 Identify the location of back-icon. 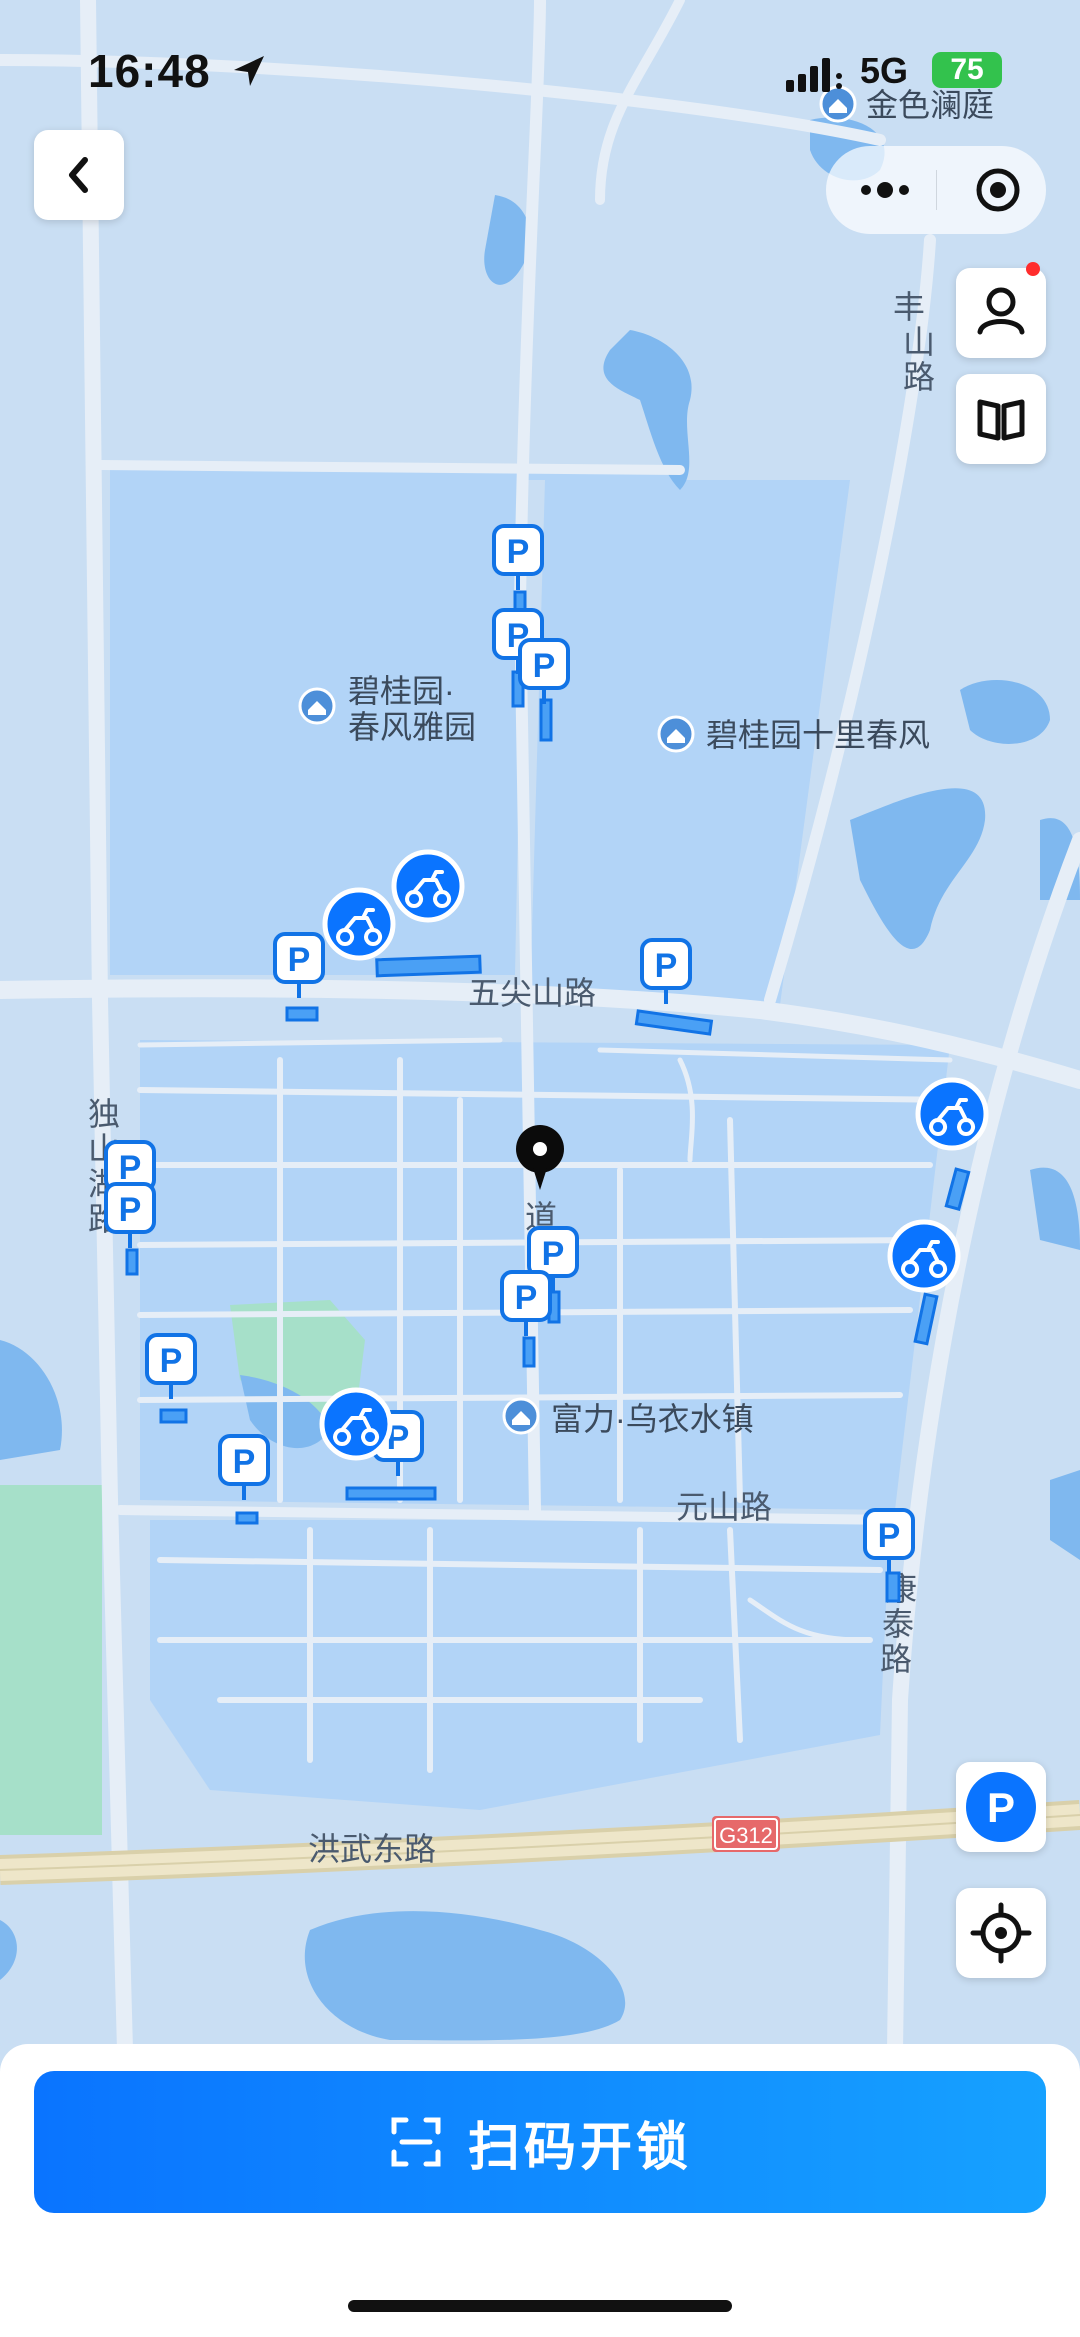
(78, 175).